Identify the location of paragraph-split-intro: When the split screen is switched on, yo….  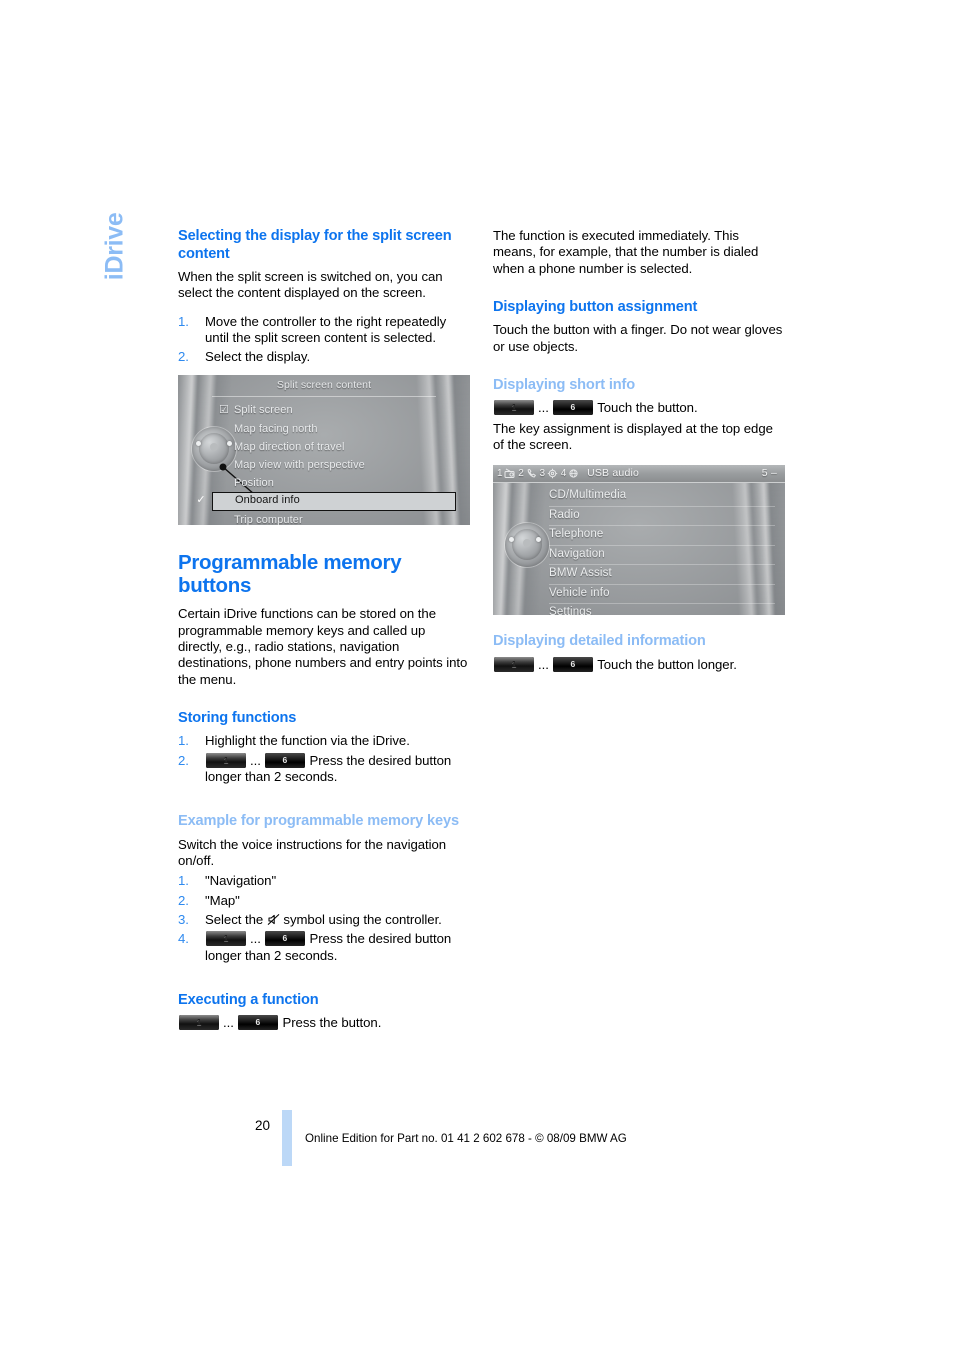
(310, 285).